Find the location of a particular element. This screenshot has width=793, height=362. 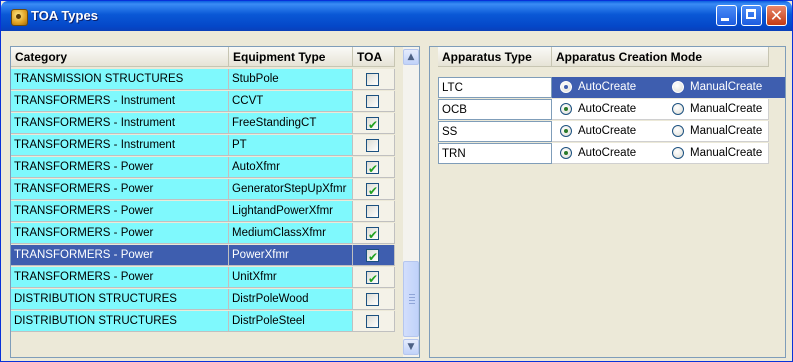

table-row: TRANSFORMERS - Power UnitXfmr ✔ is located at coordinates (203, 278).